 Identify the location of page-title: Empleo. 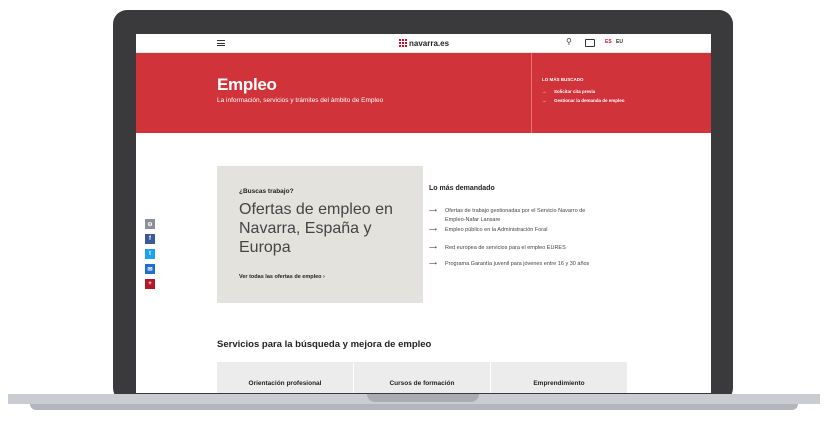
(247, 84).